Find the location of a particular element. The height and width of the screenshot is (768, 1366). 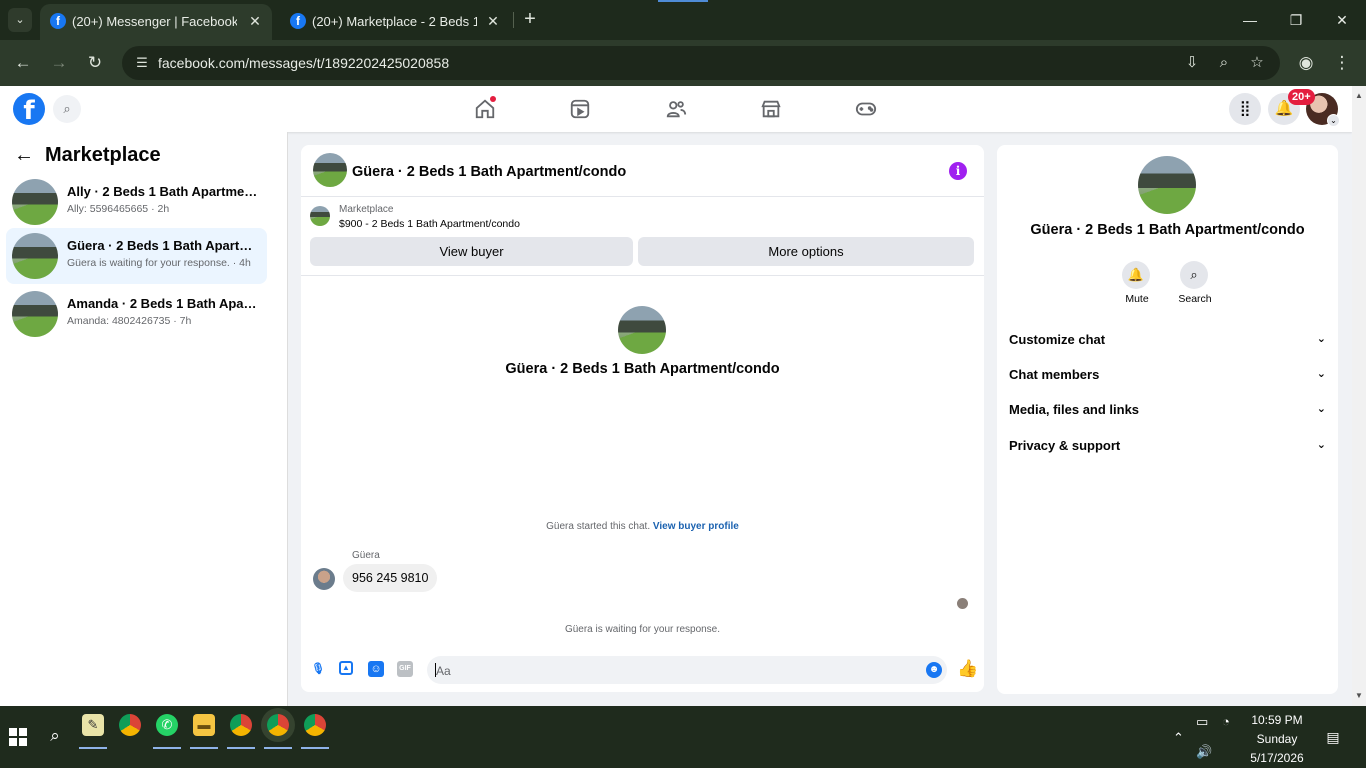

clock-day: Sunday is located at coordinates (1277, 739).